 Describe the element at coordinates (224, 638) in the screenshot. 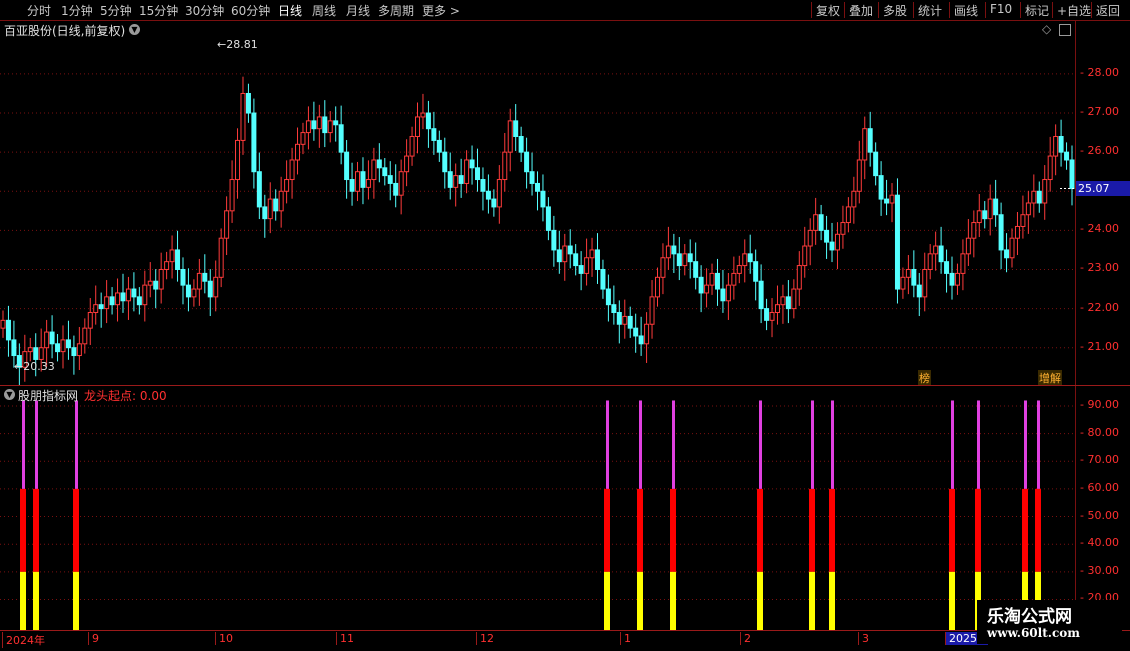

I see `time-tick: 10` at that location.